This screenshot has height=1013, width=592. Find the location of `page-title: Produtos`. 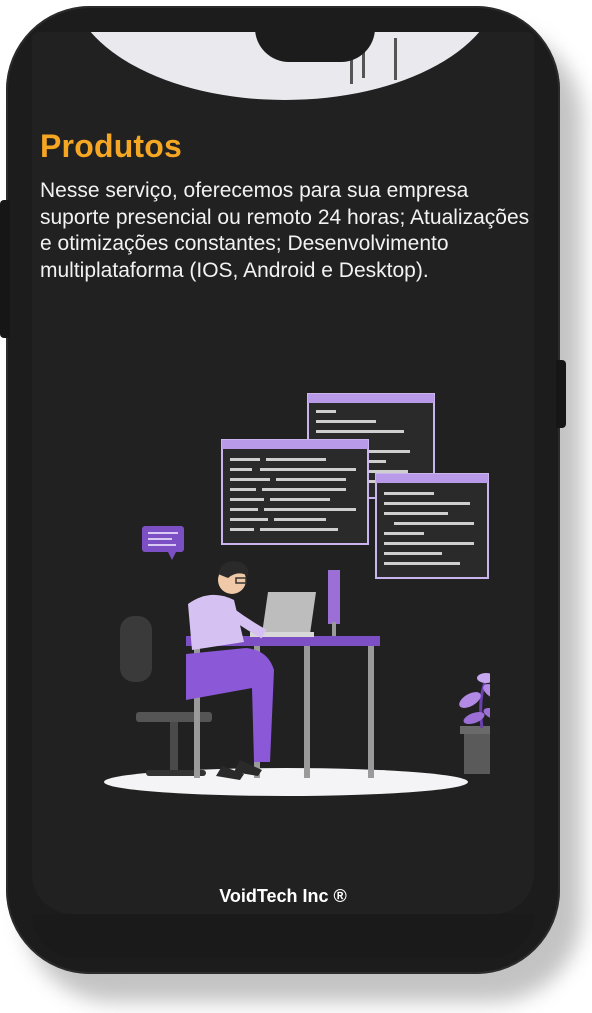

page-title: Produtos is located at coordinates (111, 146).